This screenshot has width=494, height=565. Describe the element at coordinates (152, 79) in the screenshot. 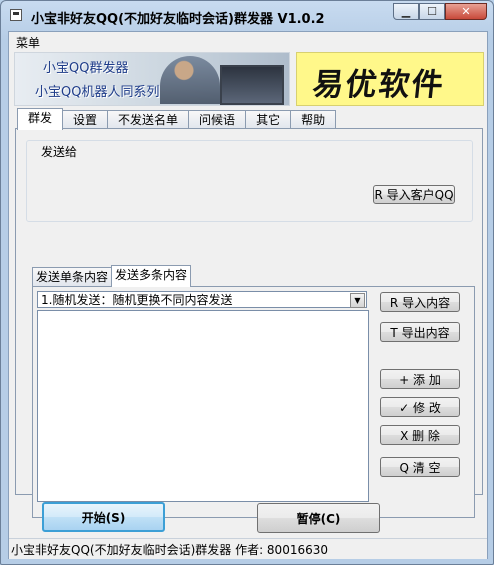

I see `banner-image: 小宝QQ群发器 小宝QQ机器人同系列` at that location.